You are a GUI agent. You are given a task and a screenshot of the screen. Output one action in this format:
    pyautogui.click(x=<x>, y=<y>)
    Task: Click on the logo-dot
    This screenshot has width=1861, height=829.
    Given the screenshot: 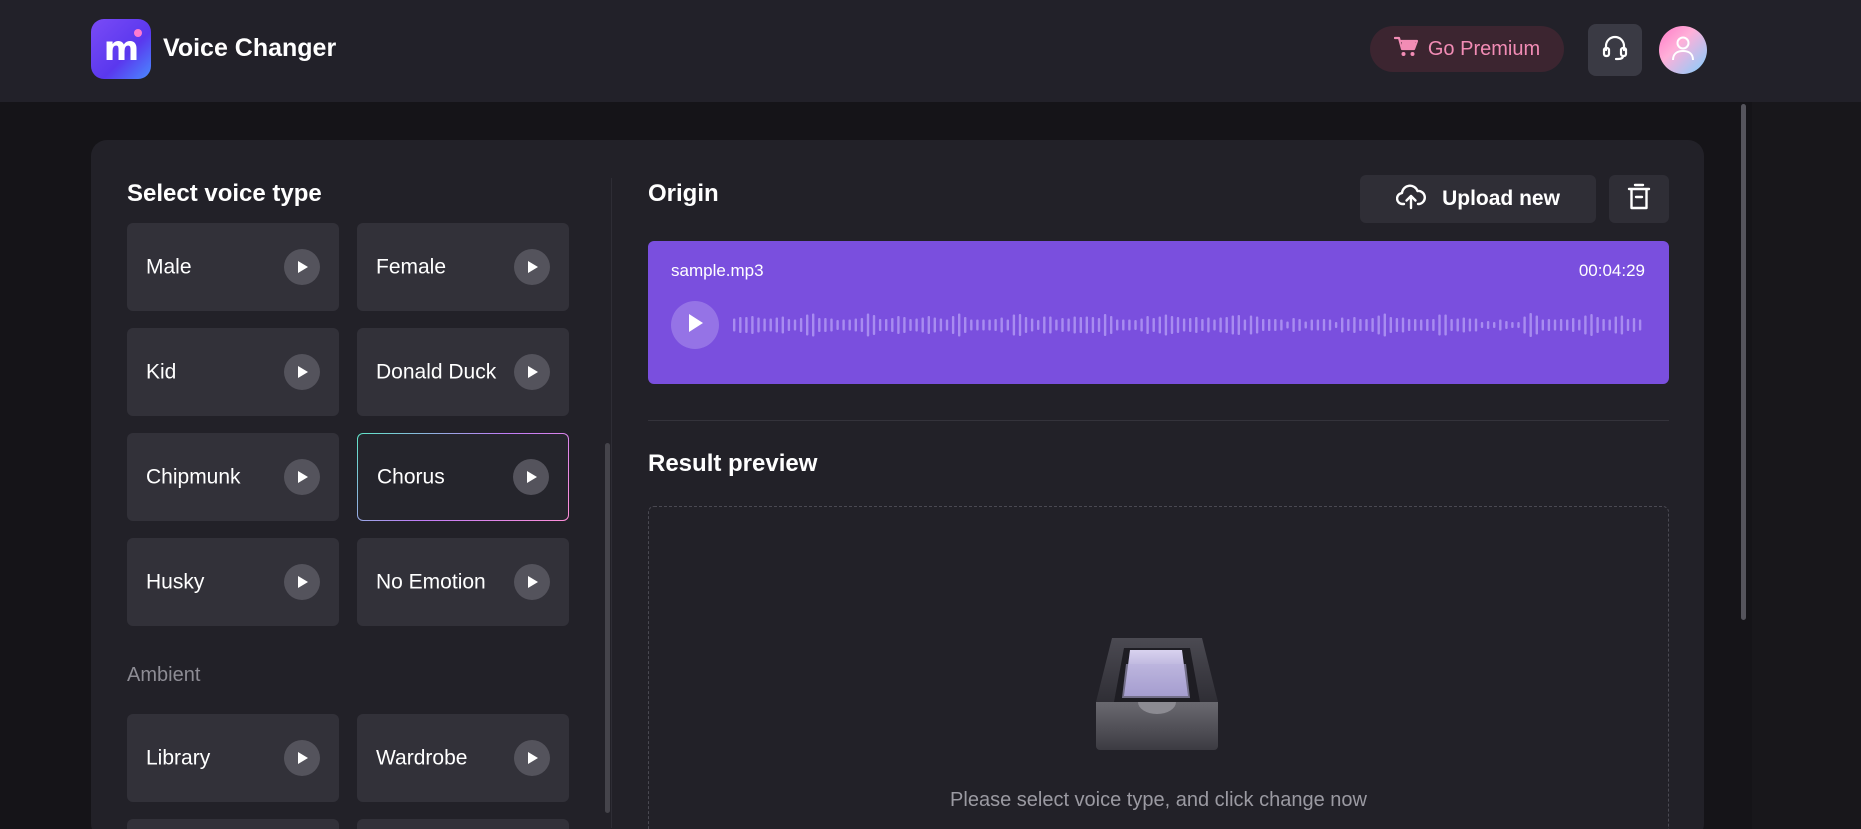 What is the action you would take?
    pyautogui.click(x=138, y=33)
    